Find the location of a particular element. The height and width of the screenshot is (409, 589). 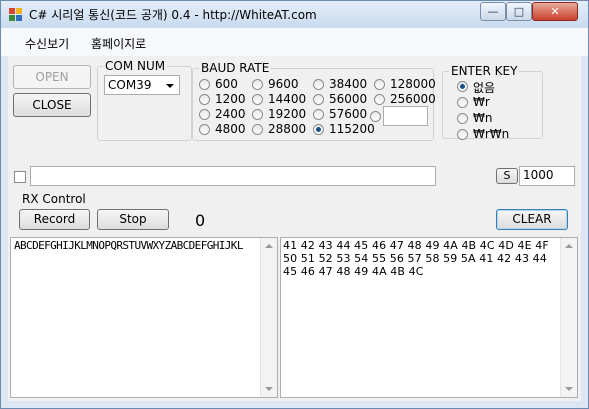

repeat-send-checkbox is located at coordinates (20, 177).